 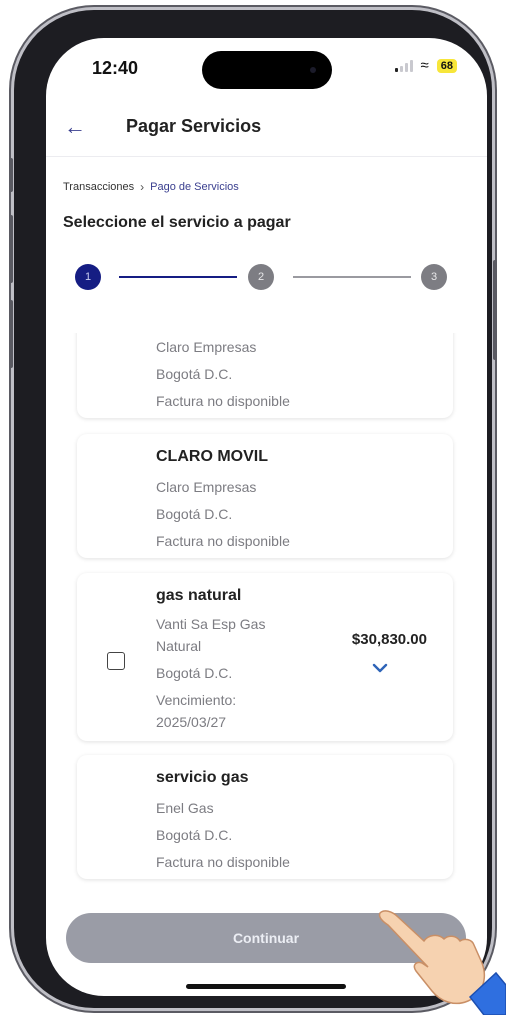 What do you see at coordinates (199, 595) in the screenshot?
I see `service-title: gas natural` at bounding box center [199, 595].